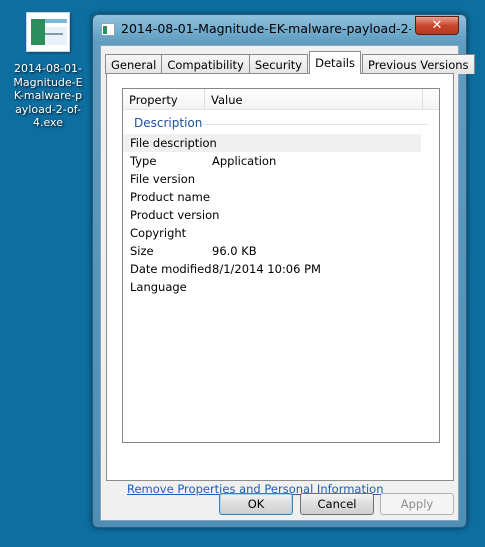  What do you see at coordinates (281, 233) in the screenshot?
I see `list-item: Copyright` at bounding box center [281, 233].